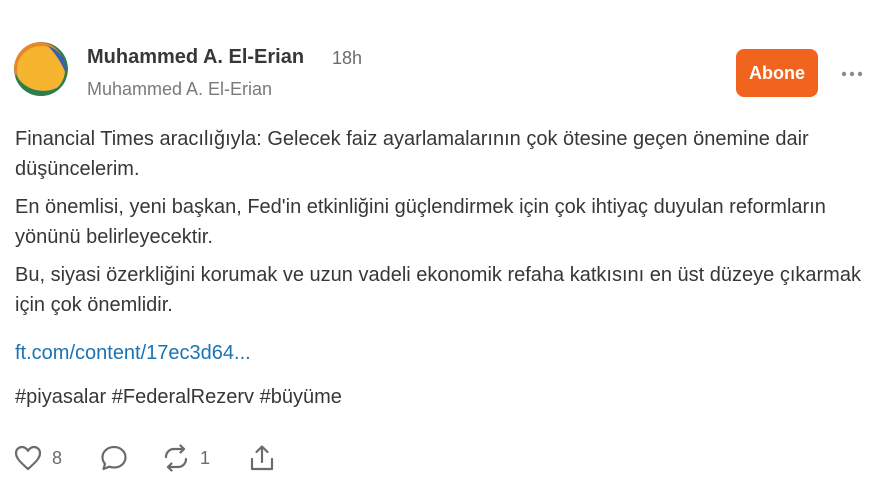 Image resolution: width=891 pixels, height=481 pixels. I want to click on like-button: 8, so click(38, 458).